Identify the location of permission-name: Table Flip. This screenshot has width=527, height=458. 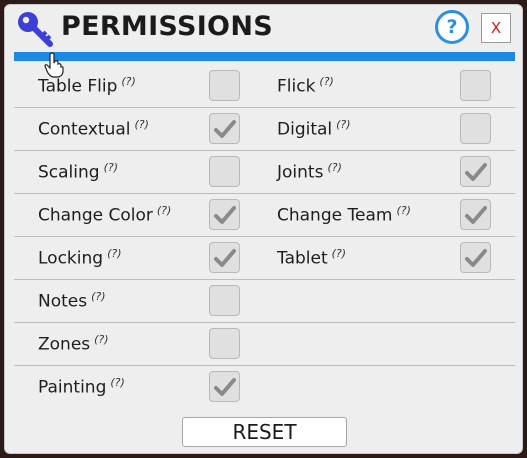
(78, 86).